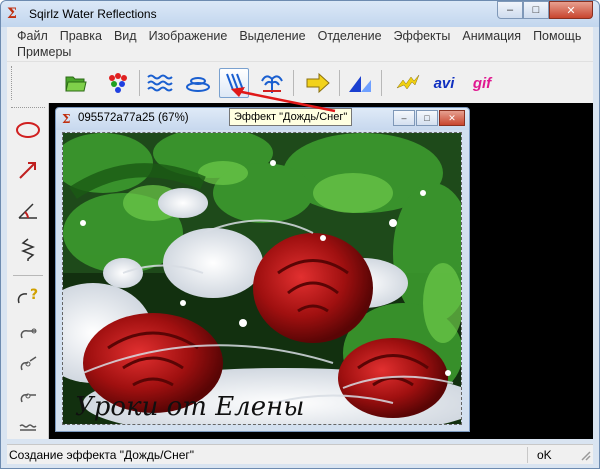  I want to click on document-icon: Ʃ, so click(66, 119).